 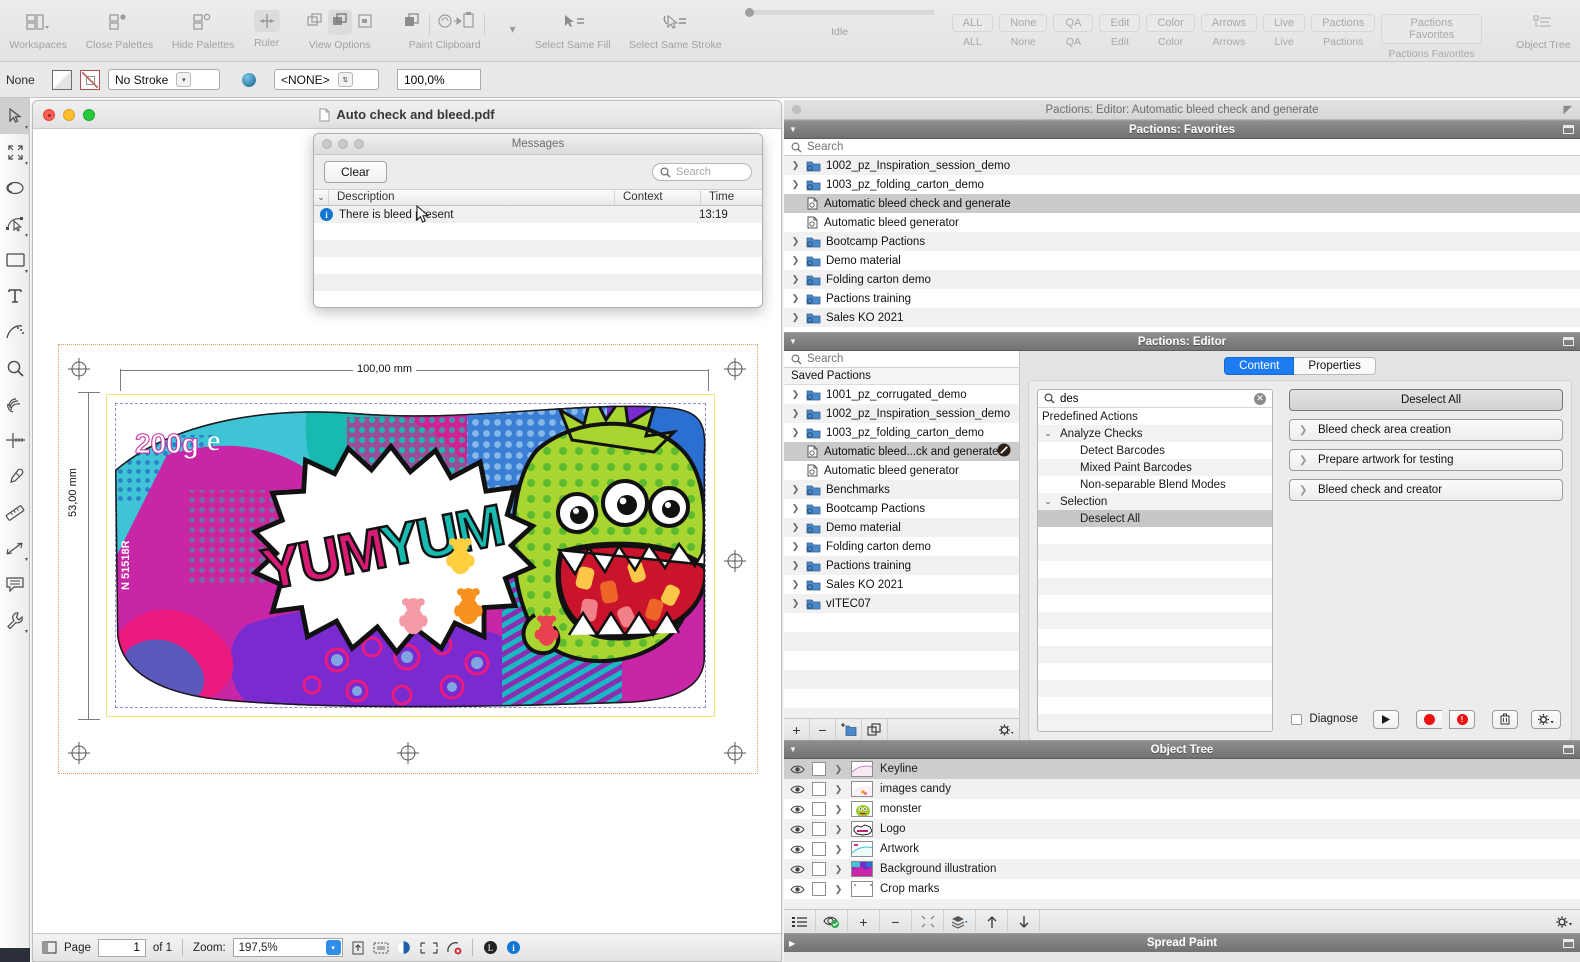 I want to click on stroke-swatch, so click(x=90, y=79).